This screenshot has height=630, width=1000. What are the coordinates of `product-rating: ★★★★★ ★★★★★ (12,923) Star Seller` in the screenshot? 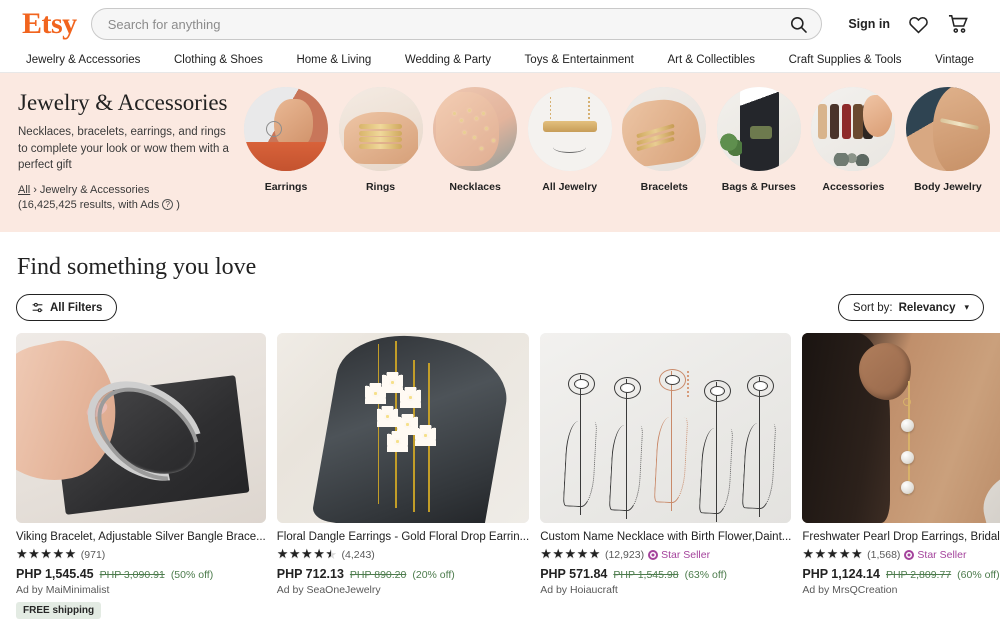 It's located at (665, 555).